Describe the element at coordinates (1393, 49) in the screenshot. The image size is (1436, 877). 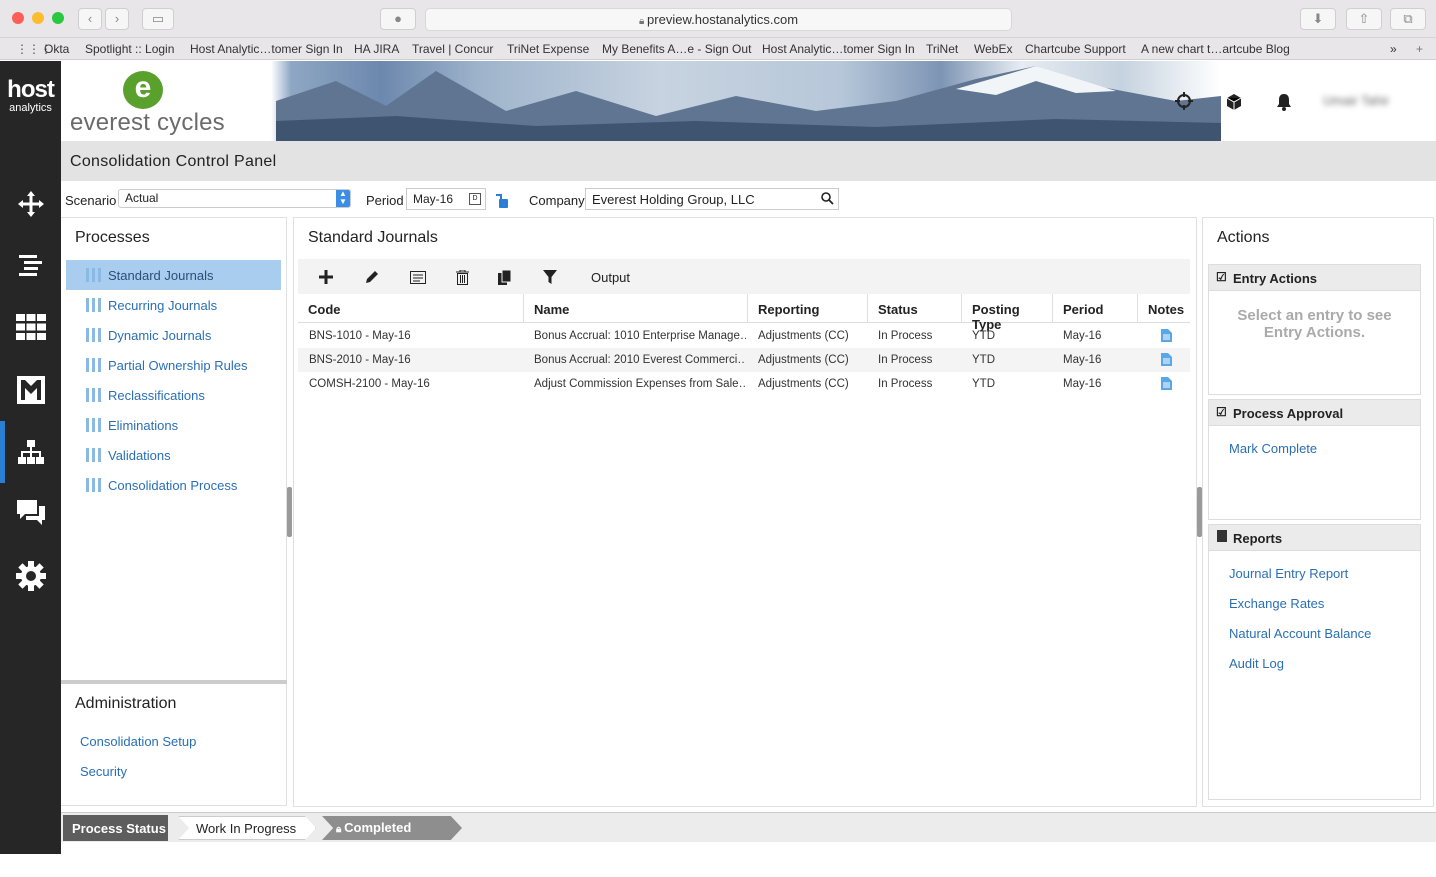
I see `more-bookmarks-icon: »` at that location.